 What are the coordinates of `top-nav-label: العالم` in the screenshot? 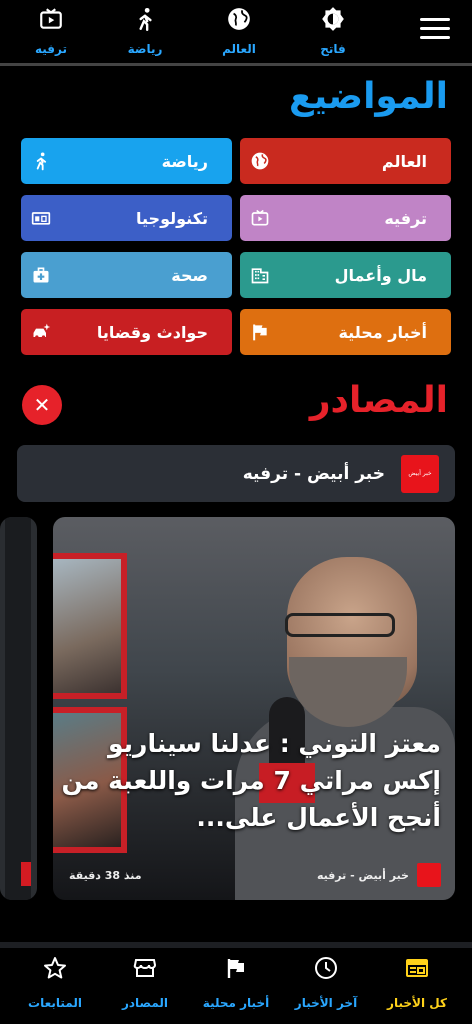 It's located at (239, 49).